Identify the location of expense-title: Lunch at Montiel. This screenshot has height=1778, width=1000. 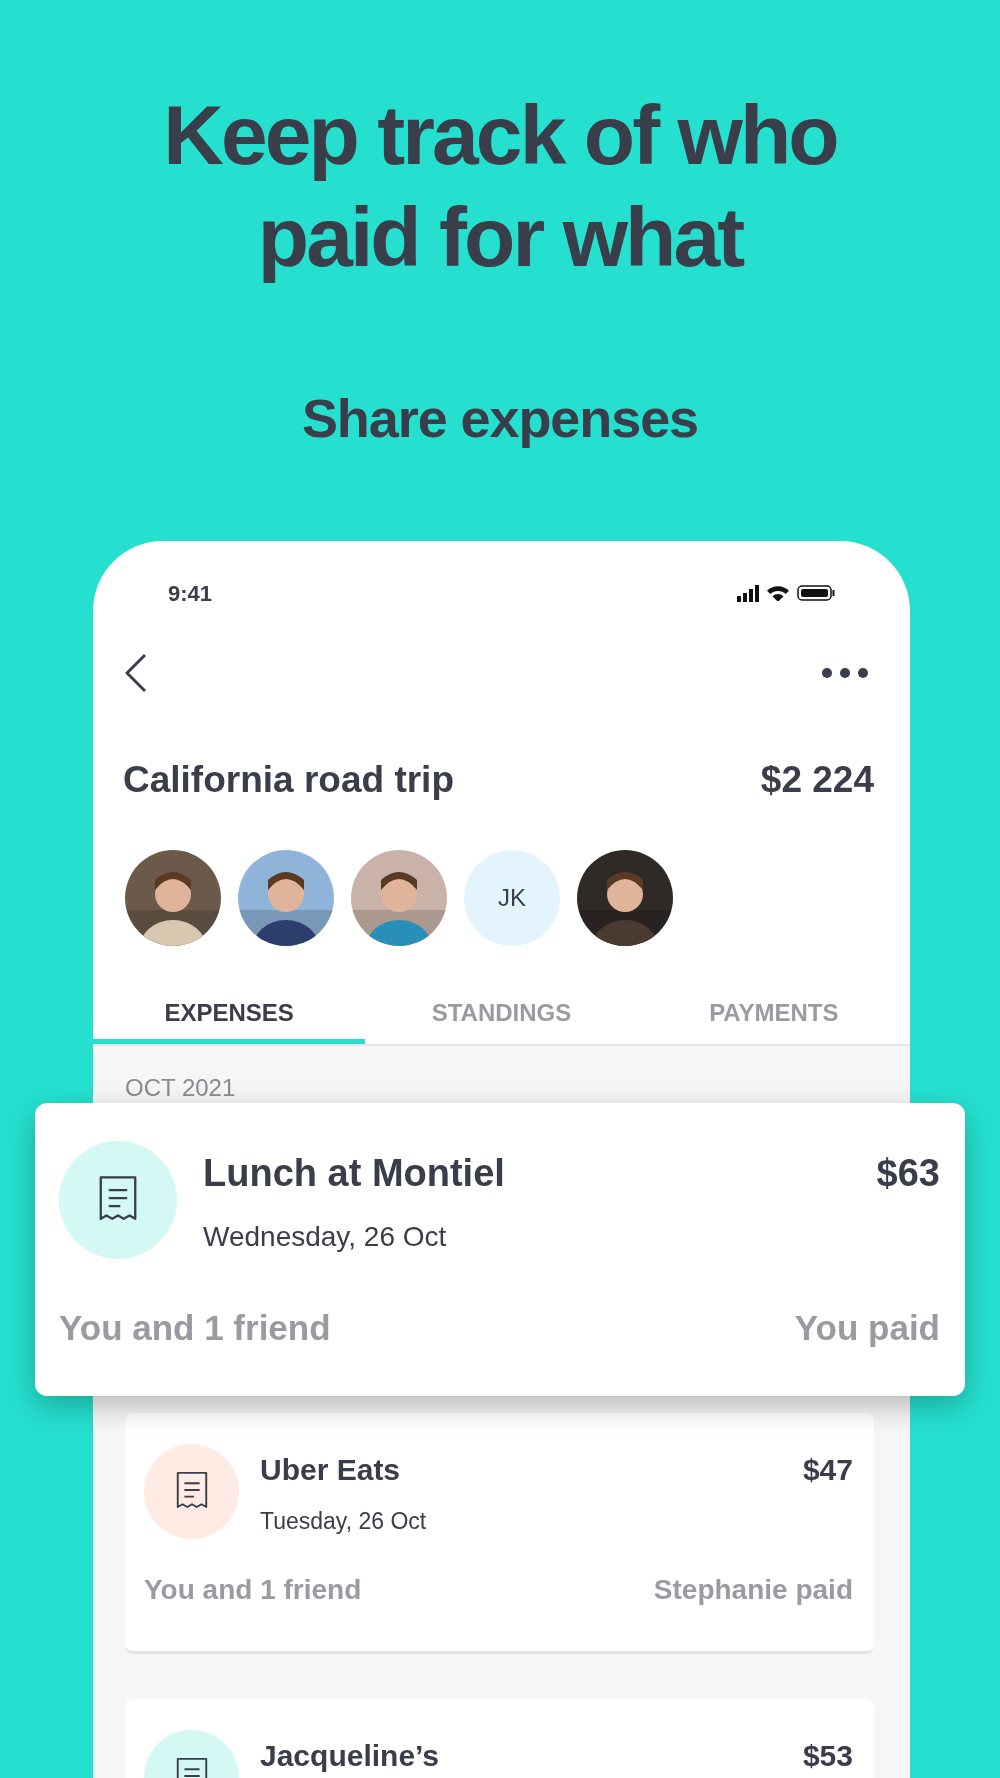
(354, 1173).